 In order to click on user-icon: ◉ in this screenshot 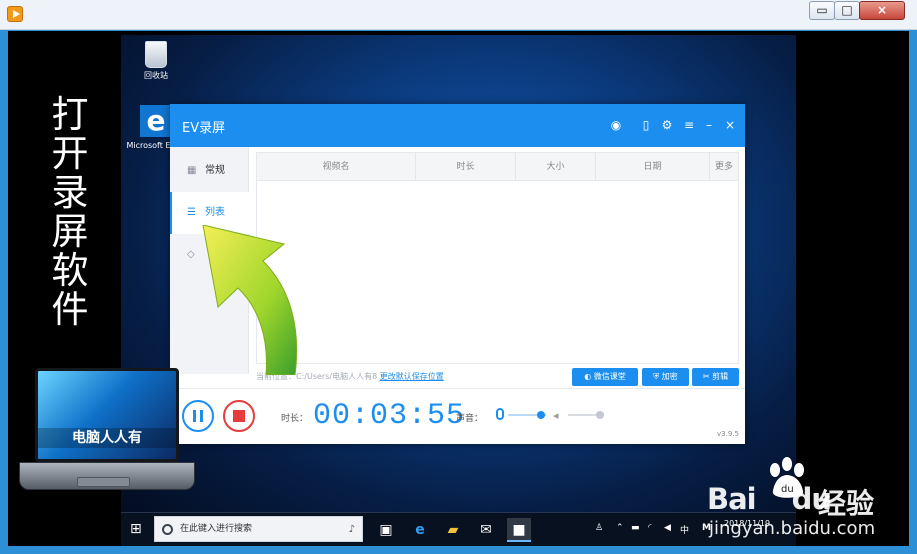, I will do `click(616, 125)`.